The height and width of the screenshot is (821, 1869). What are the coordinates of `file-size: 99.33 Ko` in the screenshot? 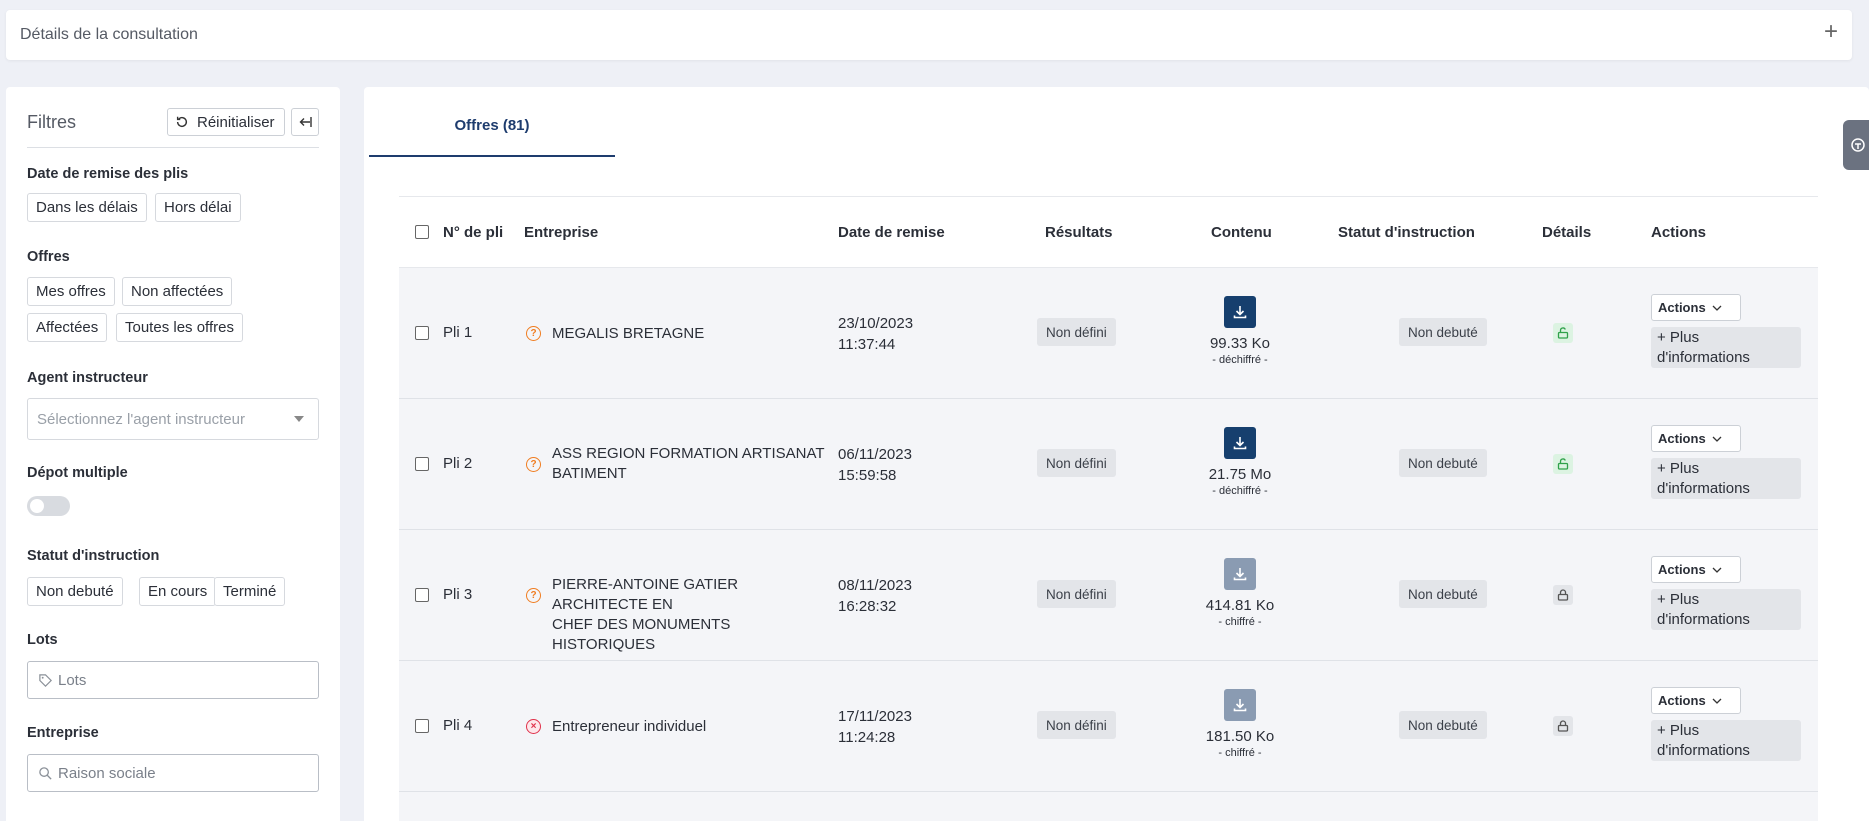 It's located at (1240, 343).